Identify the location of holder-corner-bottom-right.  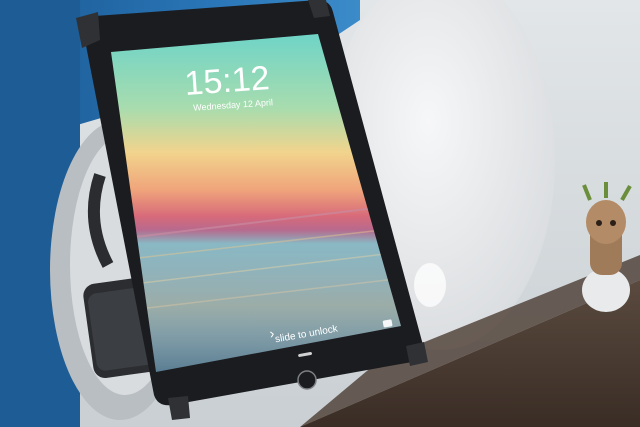
(417, 354).